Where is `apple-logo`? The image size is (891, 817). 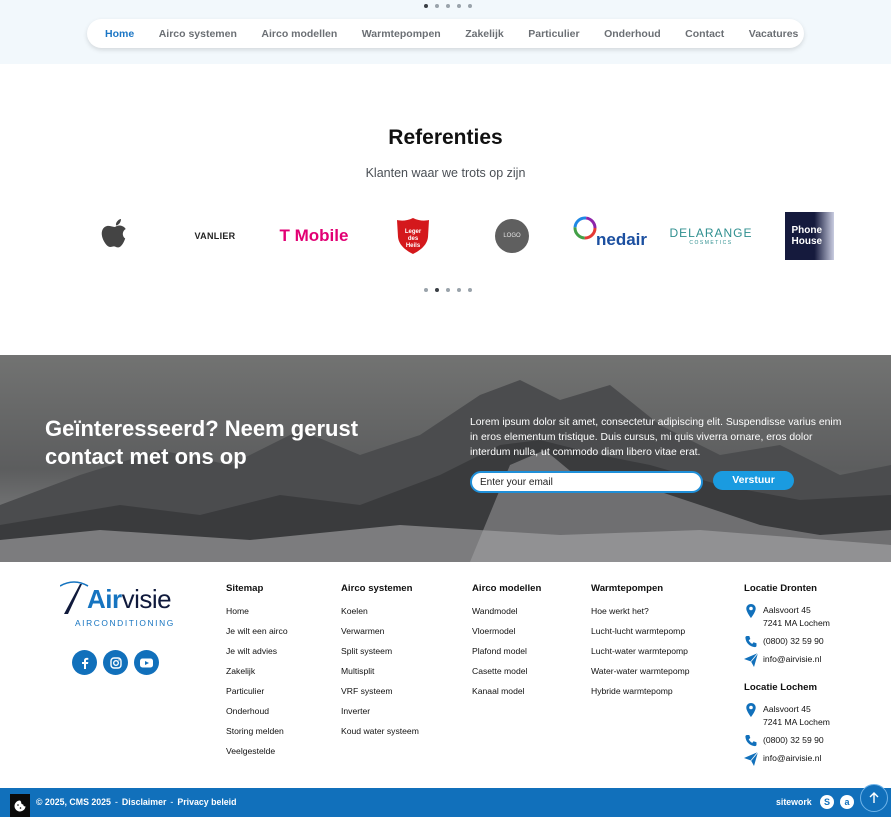 apple-logo is located at coordinates (115, 236).